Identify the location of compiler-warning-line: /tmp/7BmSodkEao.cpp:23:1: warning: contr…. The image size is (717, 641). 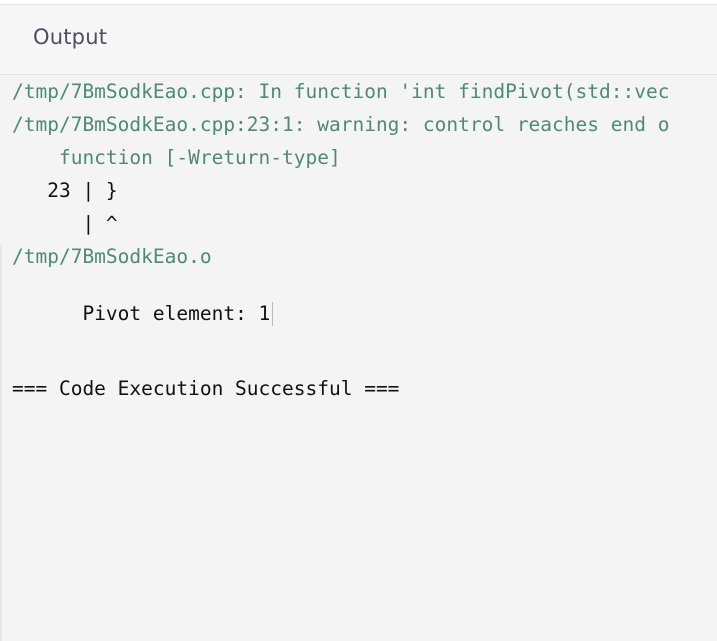
(341, 124).